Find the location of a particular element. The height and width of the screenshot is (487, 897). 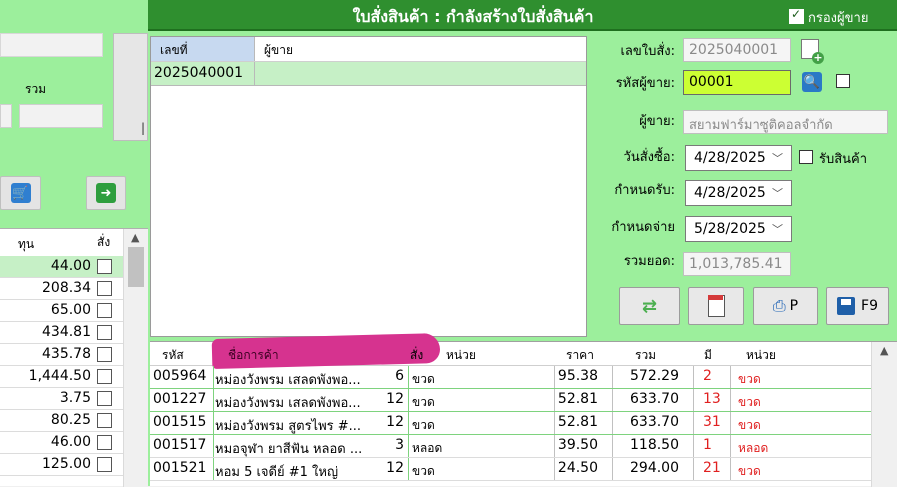

supplier-name-field: สยามฟาร์มาซูติคอลจำกัด is located at coordinates (785, 122).